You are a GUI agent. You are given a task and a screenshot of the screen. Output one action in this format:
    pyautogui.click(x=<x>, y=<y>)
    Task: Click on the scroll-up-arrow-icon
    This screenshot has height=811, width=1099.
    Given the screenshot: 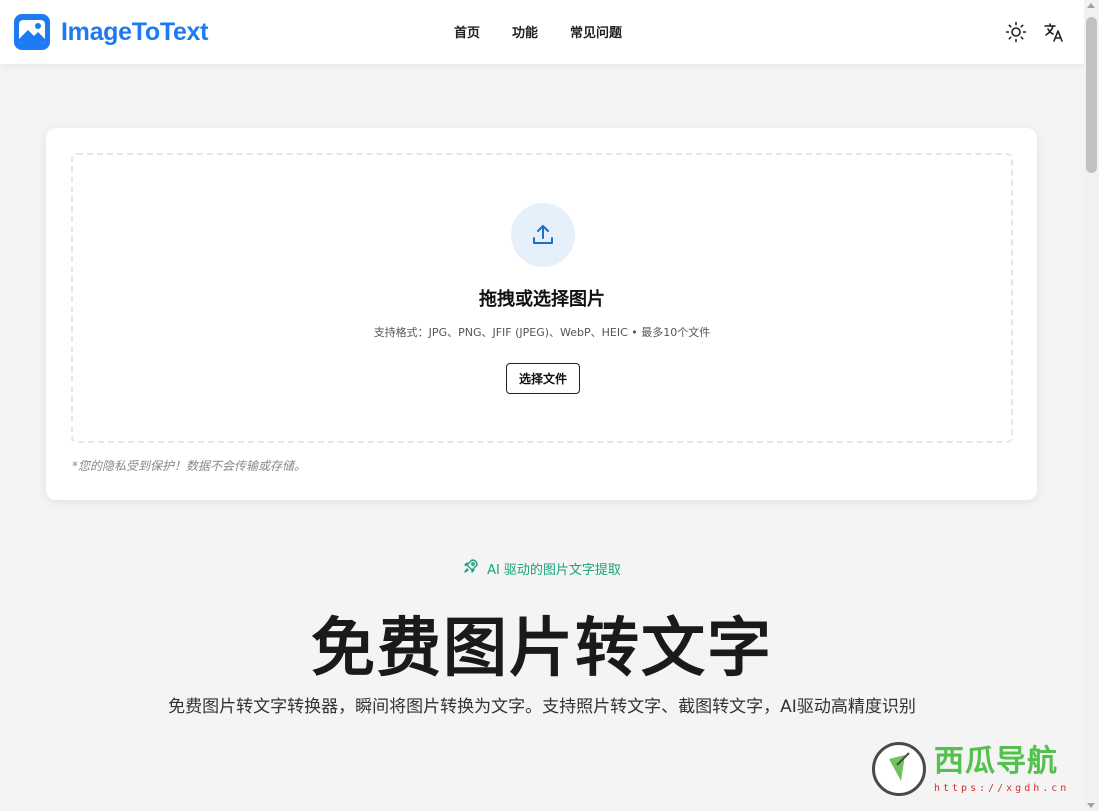 What is the action you would take?
    pyautogui.click(x=1091, y=5)
    